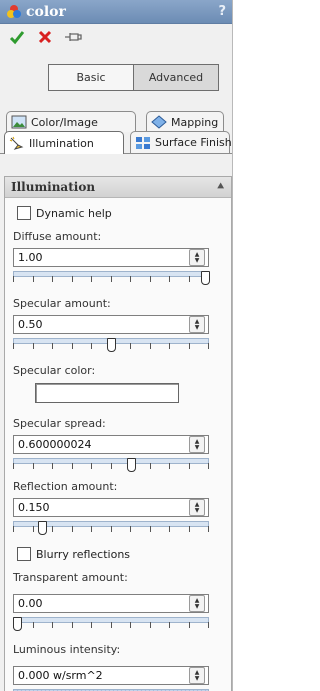  Describe the element at coordinates (53, 187) in the screenshot. I see `section-title: Illumination` at that location.